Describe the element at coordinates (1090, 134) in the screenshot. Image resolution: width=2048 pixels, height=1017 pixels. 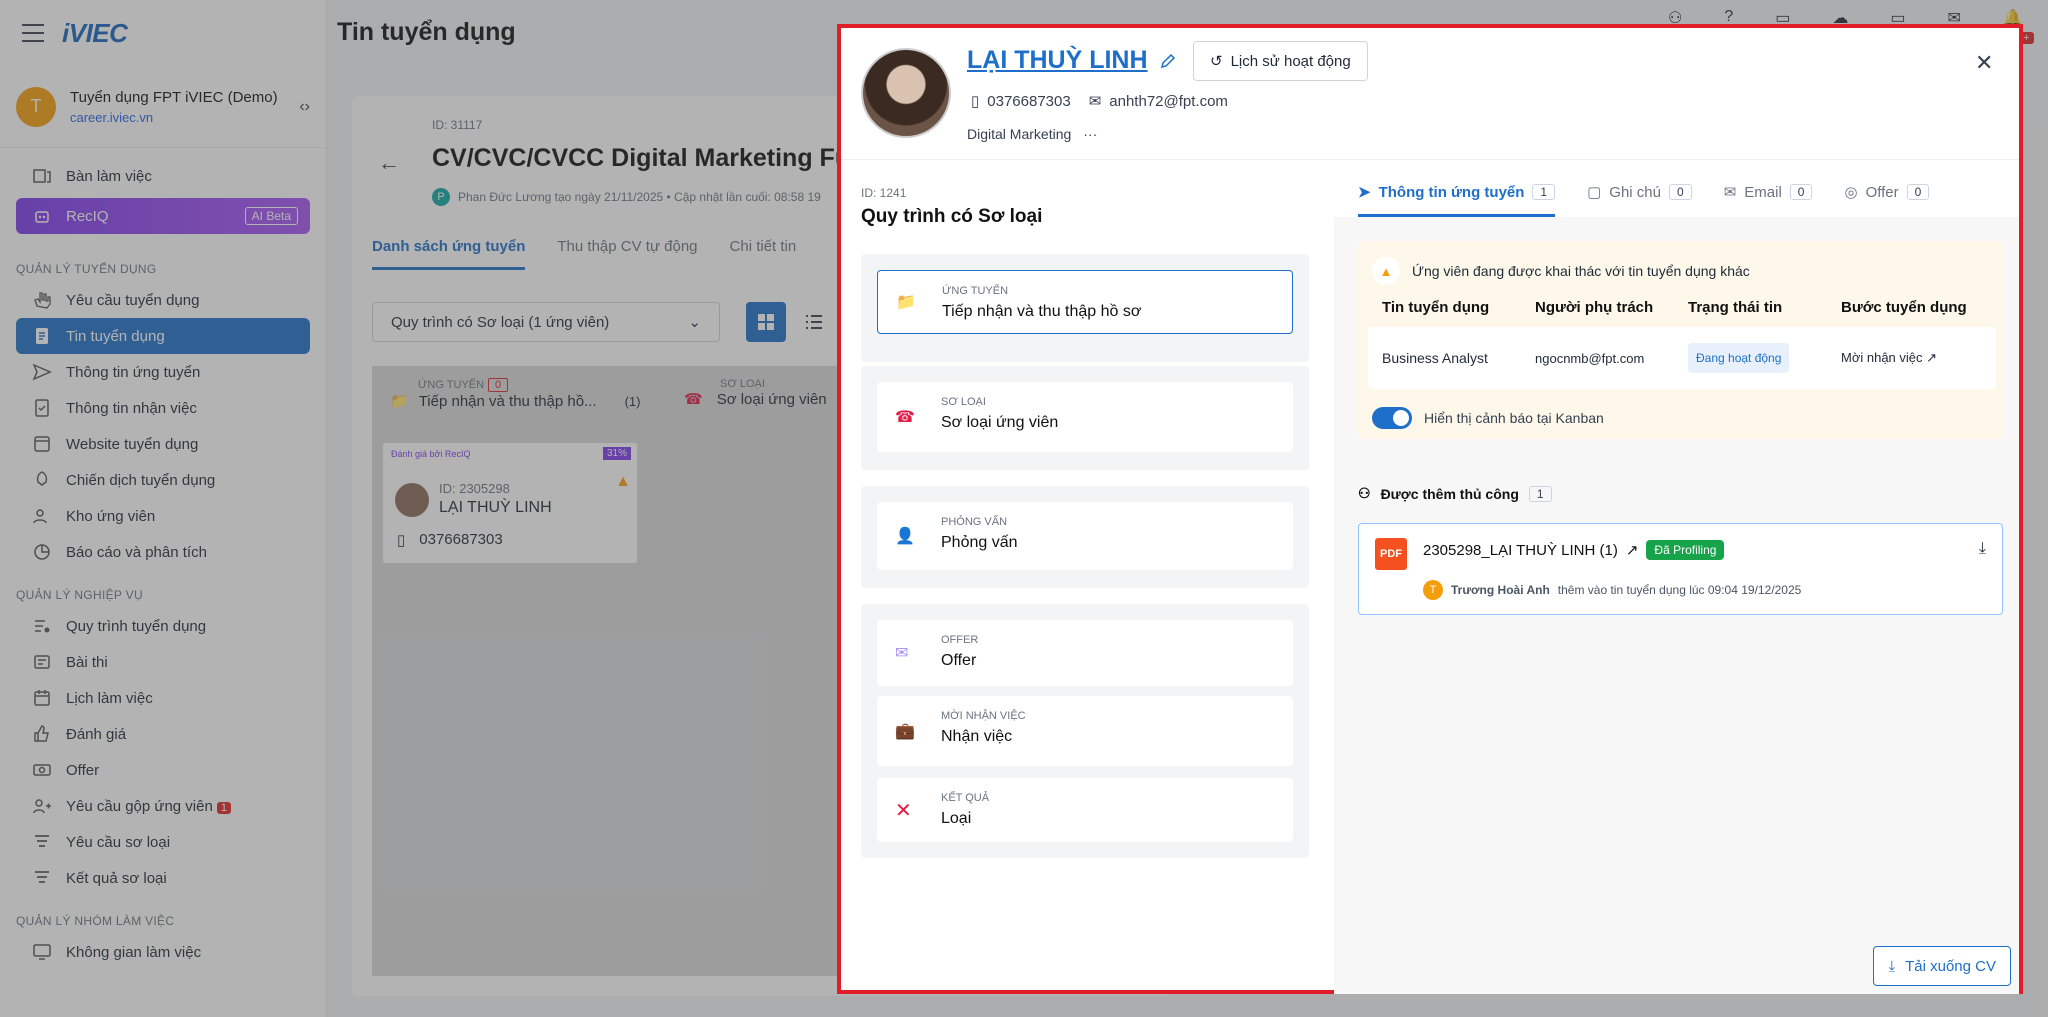
I see `more-options-icon: ···` at that location.